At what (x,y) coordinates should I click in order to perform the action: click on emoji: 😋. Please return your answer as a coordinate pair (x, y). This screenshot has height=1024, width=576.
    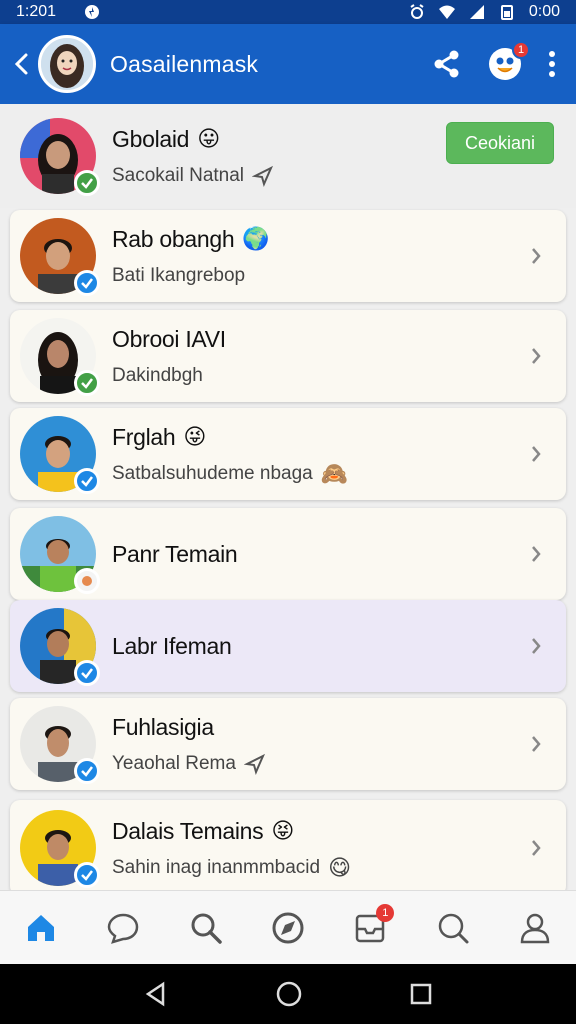
    Looking at the image, I should click on (340, 867).